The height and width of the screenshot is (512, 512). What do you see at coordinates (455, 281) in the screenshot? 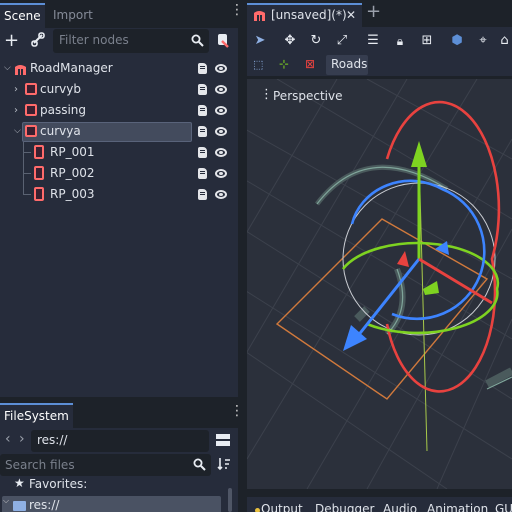
I see `x-axis-arrow` at bounding box center [455, 281].